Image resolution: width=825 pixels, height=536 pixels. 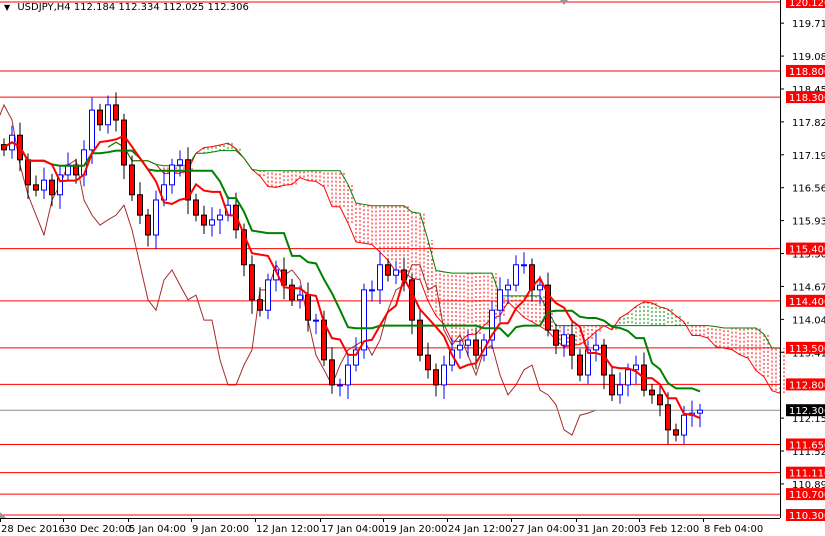 What do you see at coordinates (33, 529) in the screenshot?
I see `x-tick-label: 28 Dec 2016` at bounding box center [33, 529].